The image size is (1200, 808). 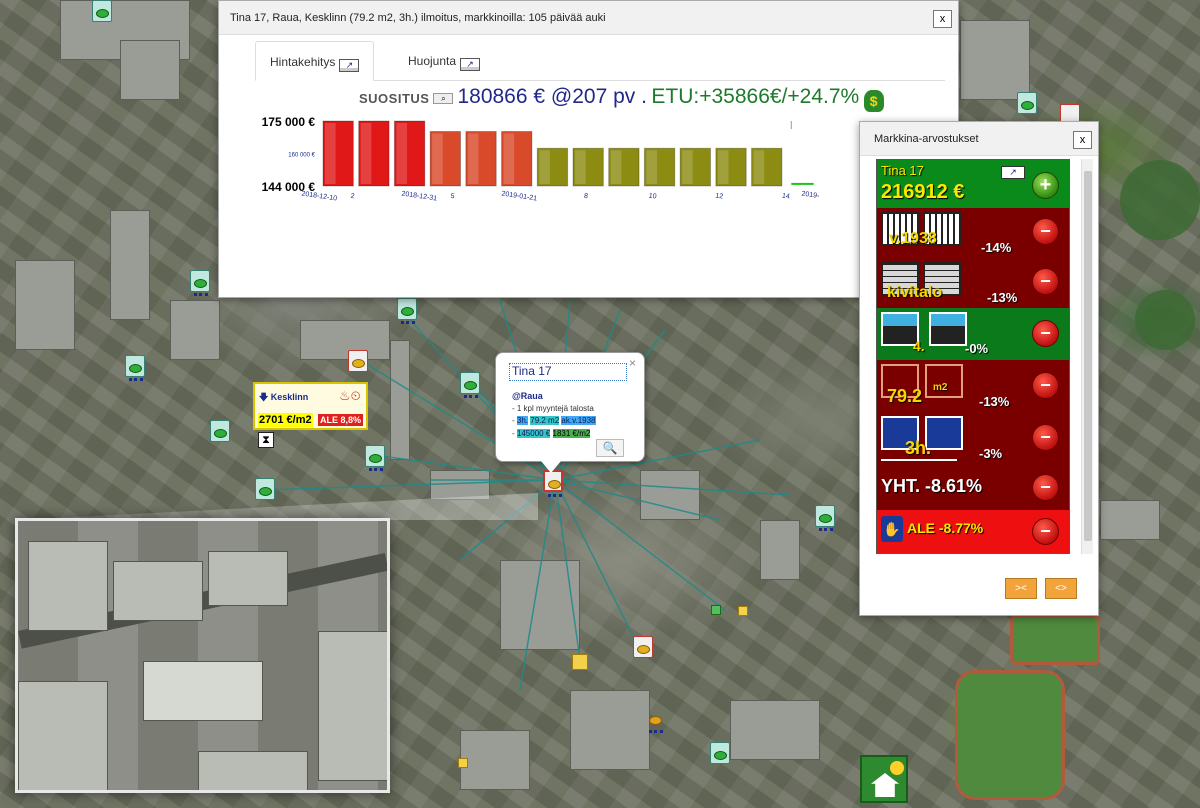 I want to click on scrollbar-thumb, so click(x=1088, y=356).